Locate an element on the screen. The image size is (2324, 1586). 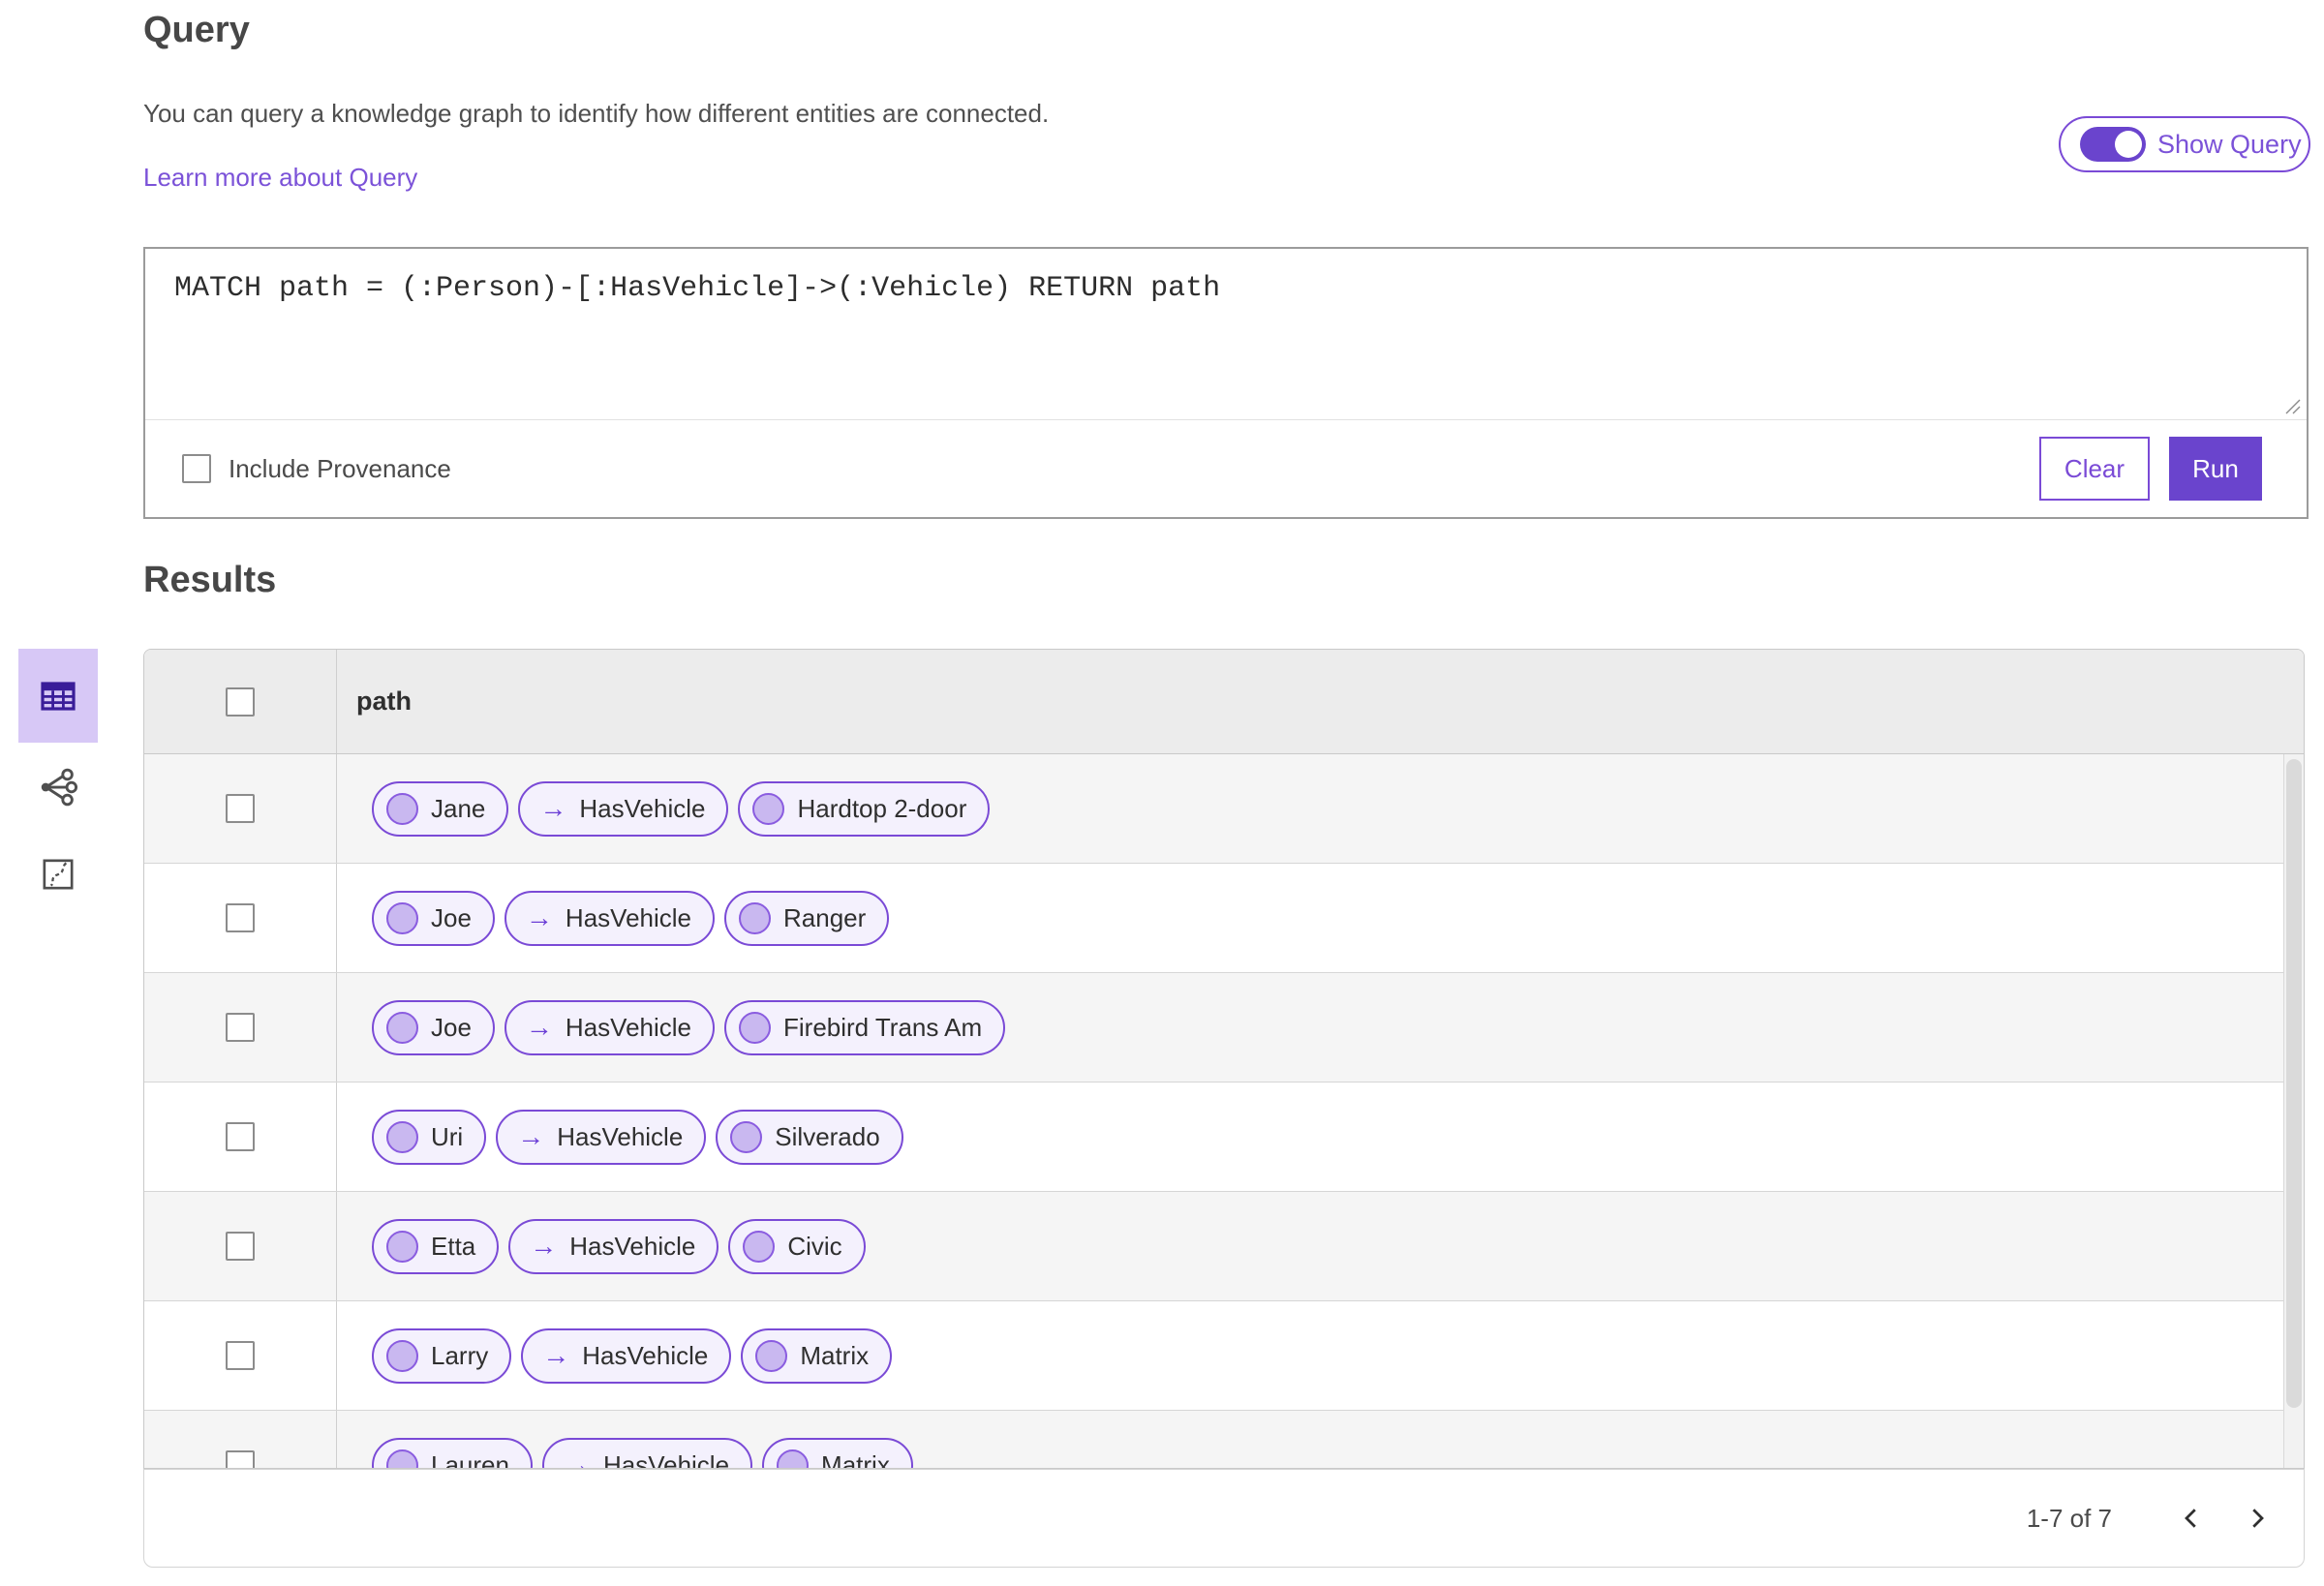
entity-label: Jane is located at coordinates (459, 808).